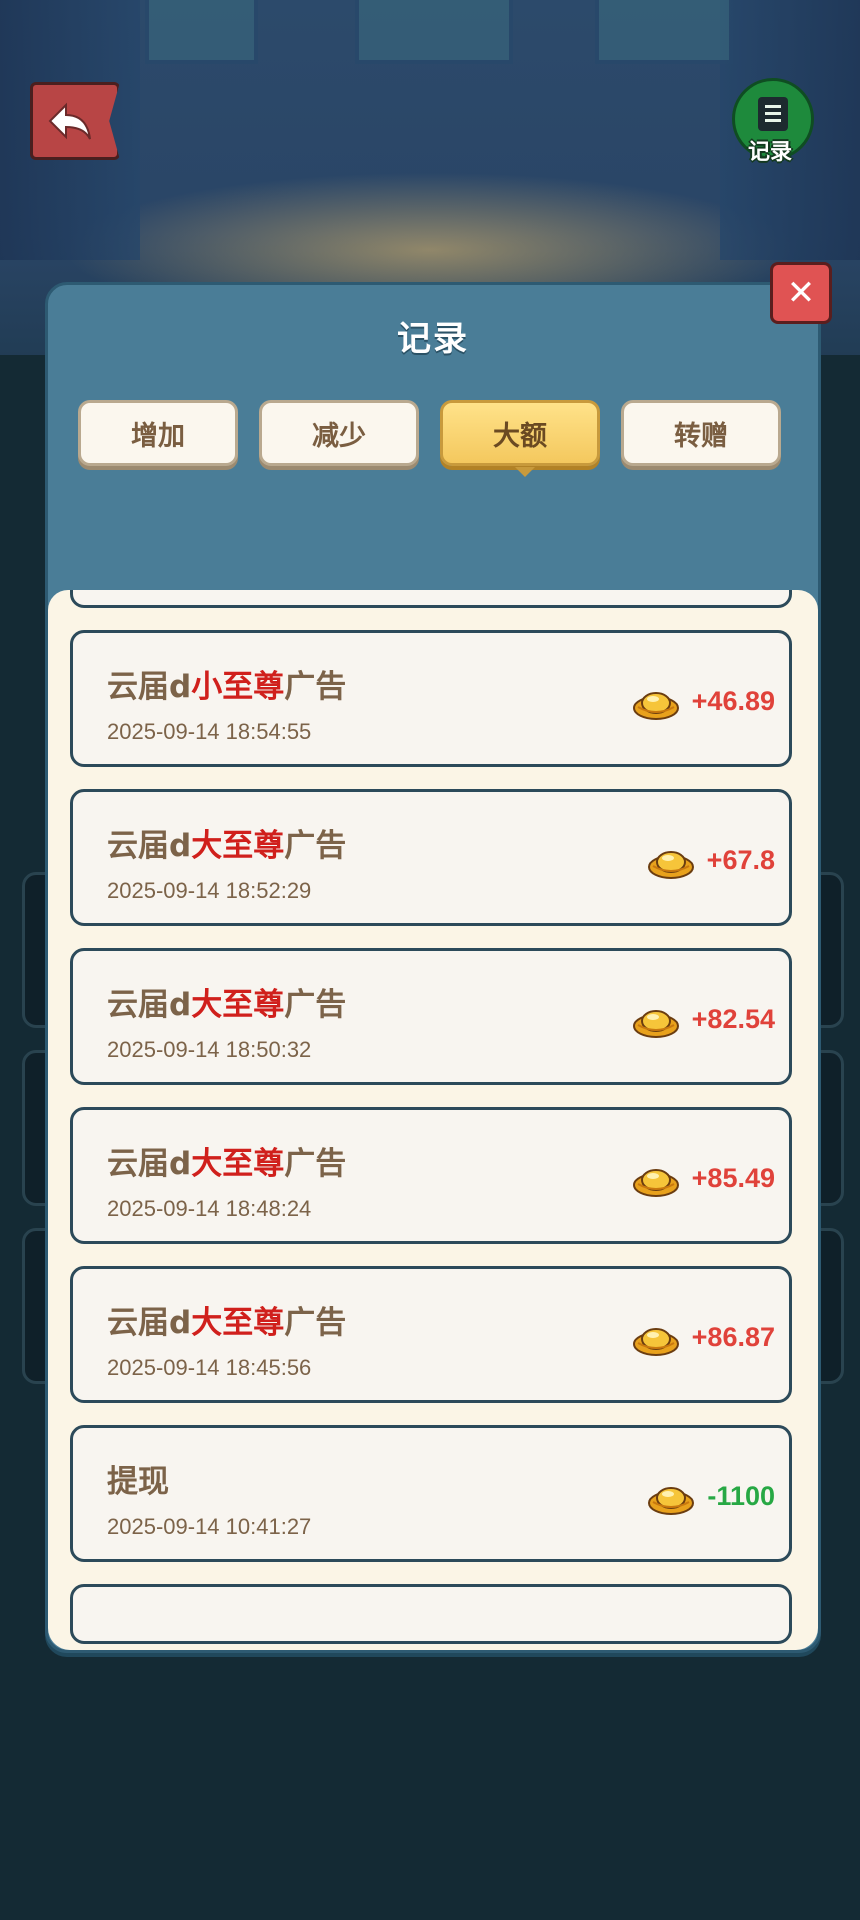 The image size is (860, 1920). I want to click on back-button, so click(75, 121).